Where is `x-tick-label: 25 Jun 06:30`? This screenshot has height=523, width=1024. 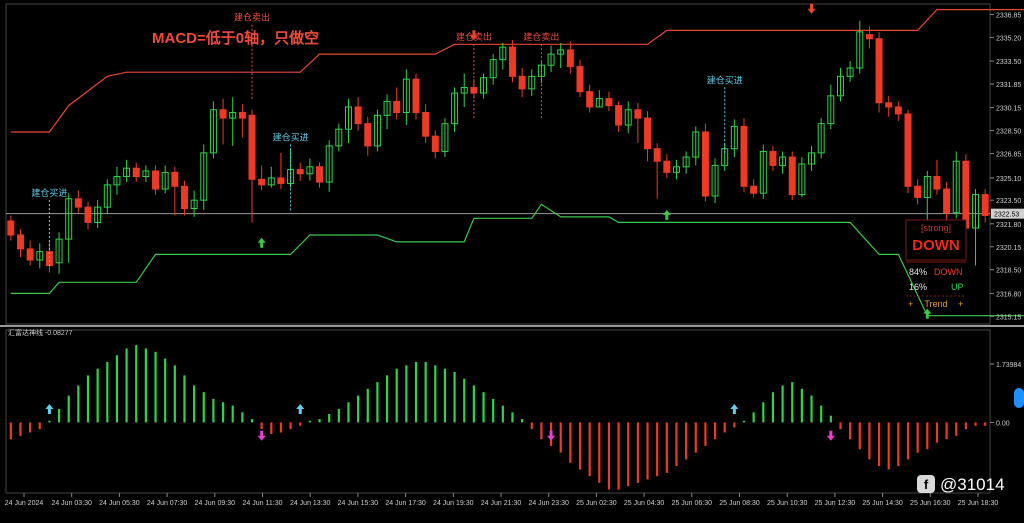 x-tick-label: 25 Jun 06:30 is located at coordinates (692, 503).